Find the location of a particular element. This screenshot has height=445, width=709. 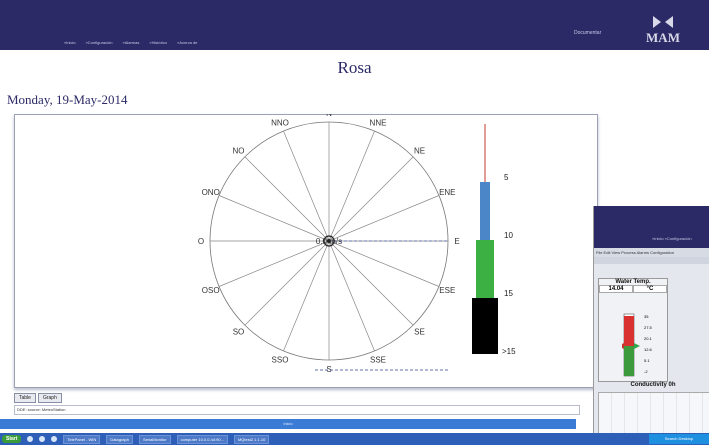

rose-direction-label: SE is located at coordinates (419, 332).